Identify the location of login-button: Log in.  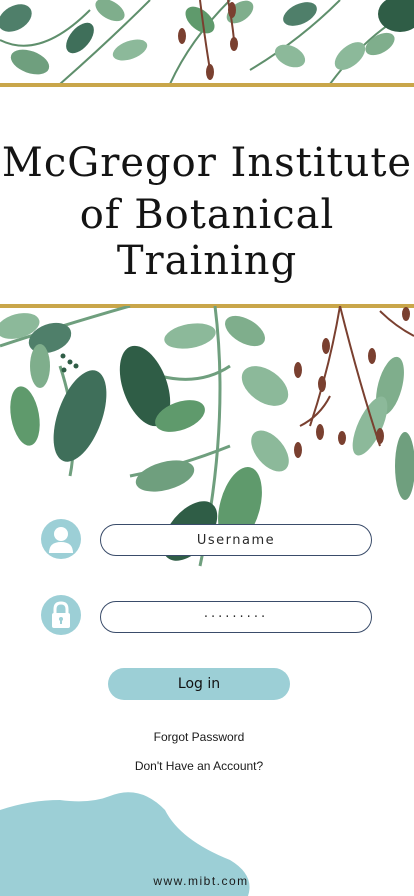
(199, 684).